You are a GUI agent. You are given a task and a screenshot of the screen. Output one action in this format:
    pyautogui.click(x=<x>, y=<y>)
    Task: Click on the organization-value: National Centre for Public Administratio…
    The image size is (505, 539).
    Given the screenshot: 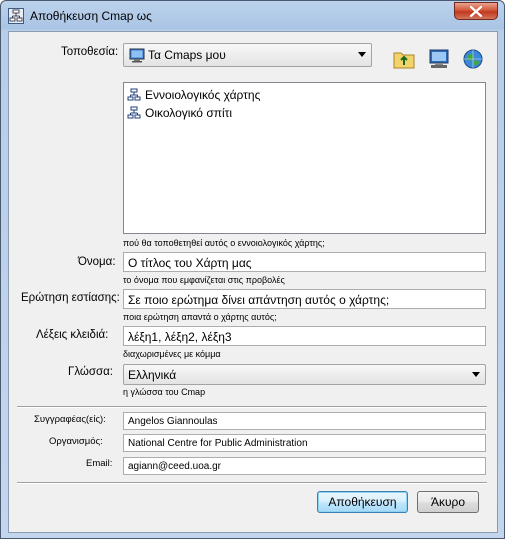 What is the action you would take?
    pyautogui.click(x=218, y=443)
    